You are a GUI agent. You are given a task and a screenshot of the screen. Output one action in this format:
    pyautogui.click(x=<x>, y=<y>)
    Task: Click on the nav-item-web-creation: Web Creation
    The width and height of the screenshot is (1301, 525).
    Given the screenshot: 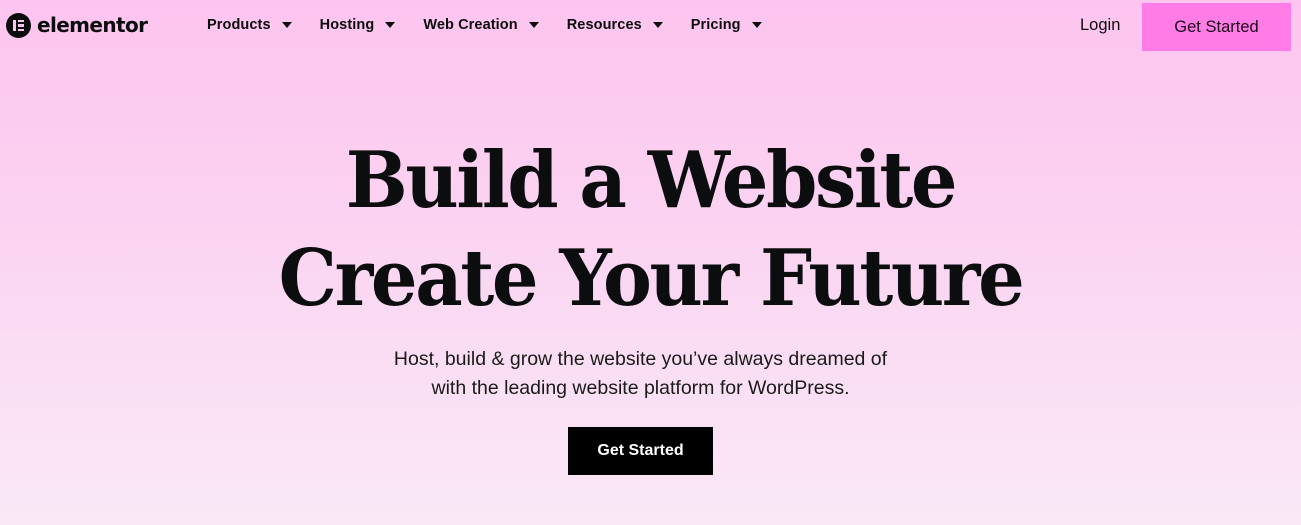 What is the action you would take?
    pyautogui.click(x=481, y=25)
    